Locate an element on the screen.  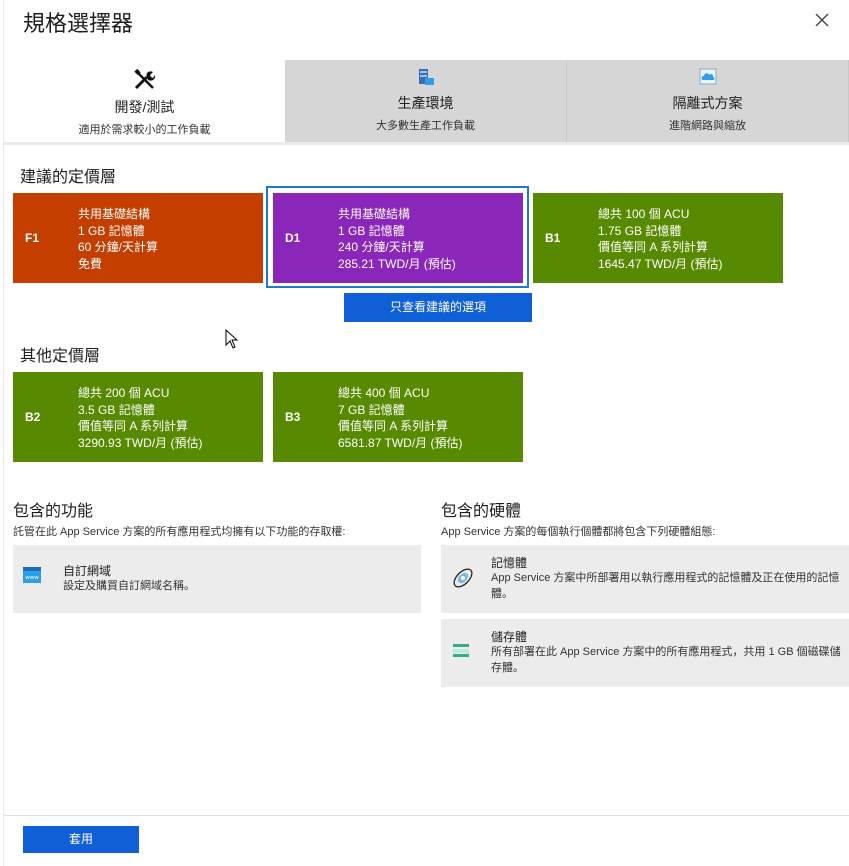
tier-line: 總共 200 個 ACU is located at coordinates (124, 393).